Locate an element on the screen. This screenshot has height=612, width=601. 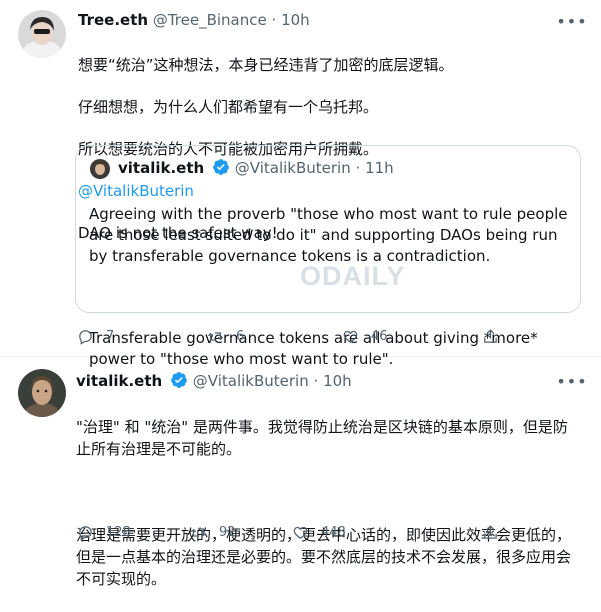
quoted-display-name: vitalik.eth is located at coordinates (161, 168).